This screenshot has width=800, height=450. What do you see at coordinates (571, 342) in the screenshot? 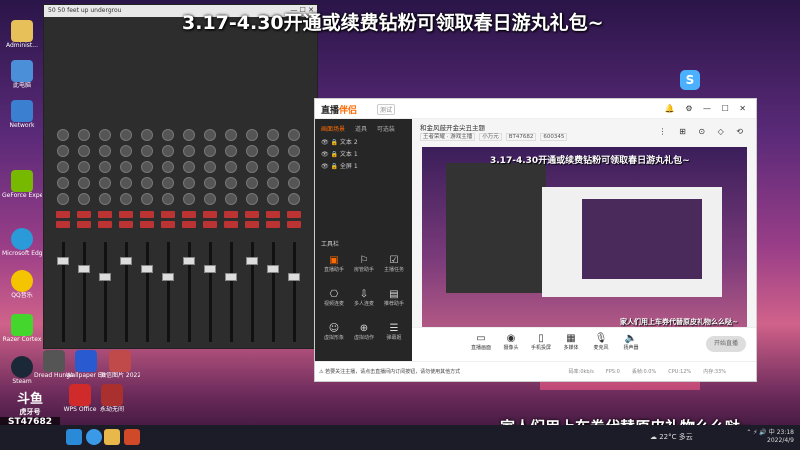
I see `source-media-button: ▦ 多媒体` at bounding box center [571, 342].